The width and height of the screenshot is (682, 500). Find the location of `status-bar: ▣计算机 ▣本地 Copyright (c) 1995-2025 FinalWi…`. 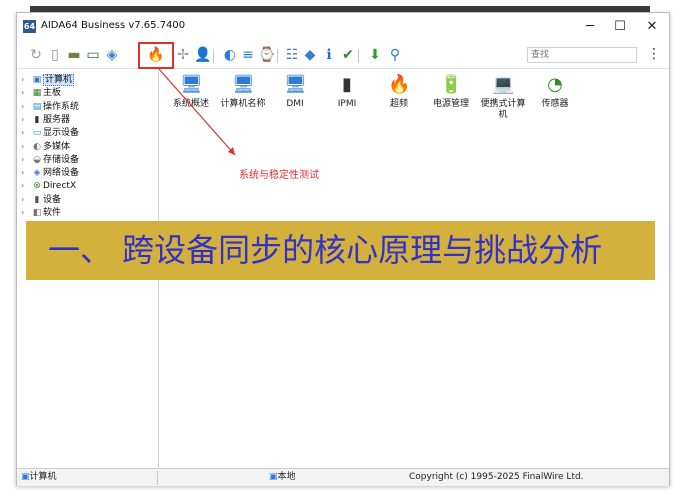

status-bar: ▣计算机 ▣本地 Copyright (c) 1995-2025 FinalWi… is located at coordinates (343, 477).